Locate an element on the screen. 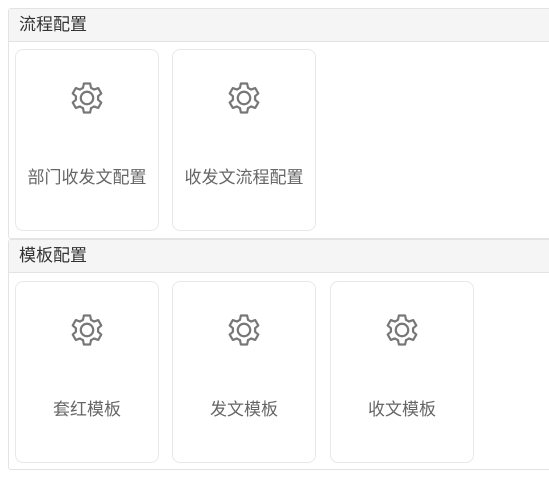 The width and height of the screenshot is (549, 483). card-label: 收文模板 is located at coordinates (402, 410).